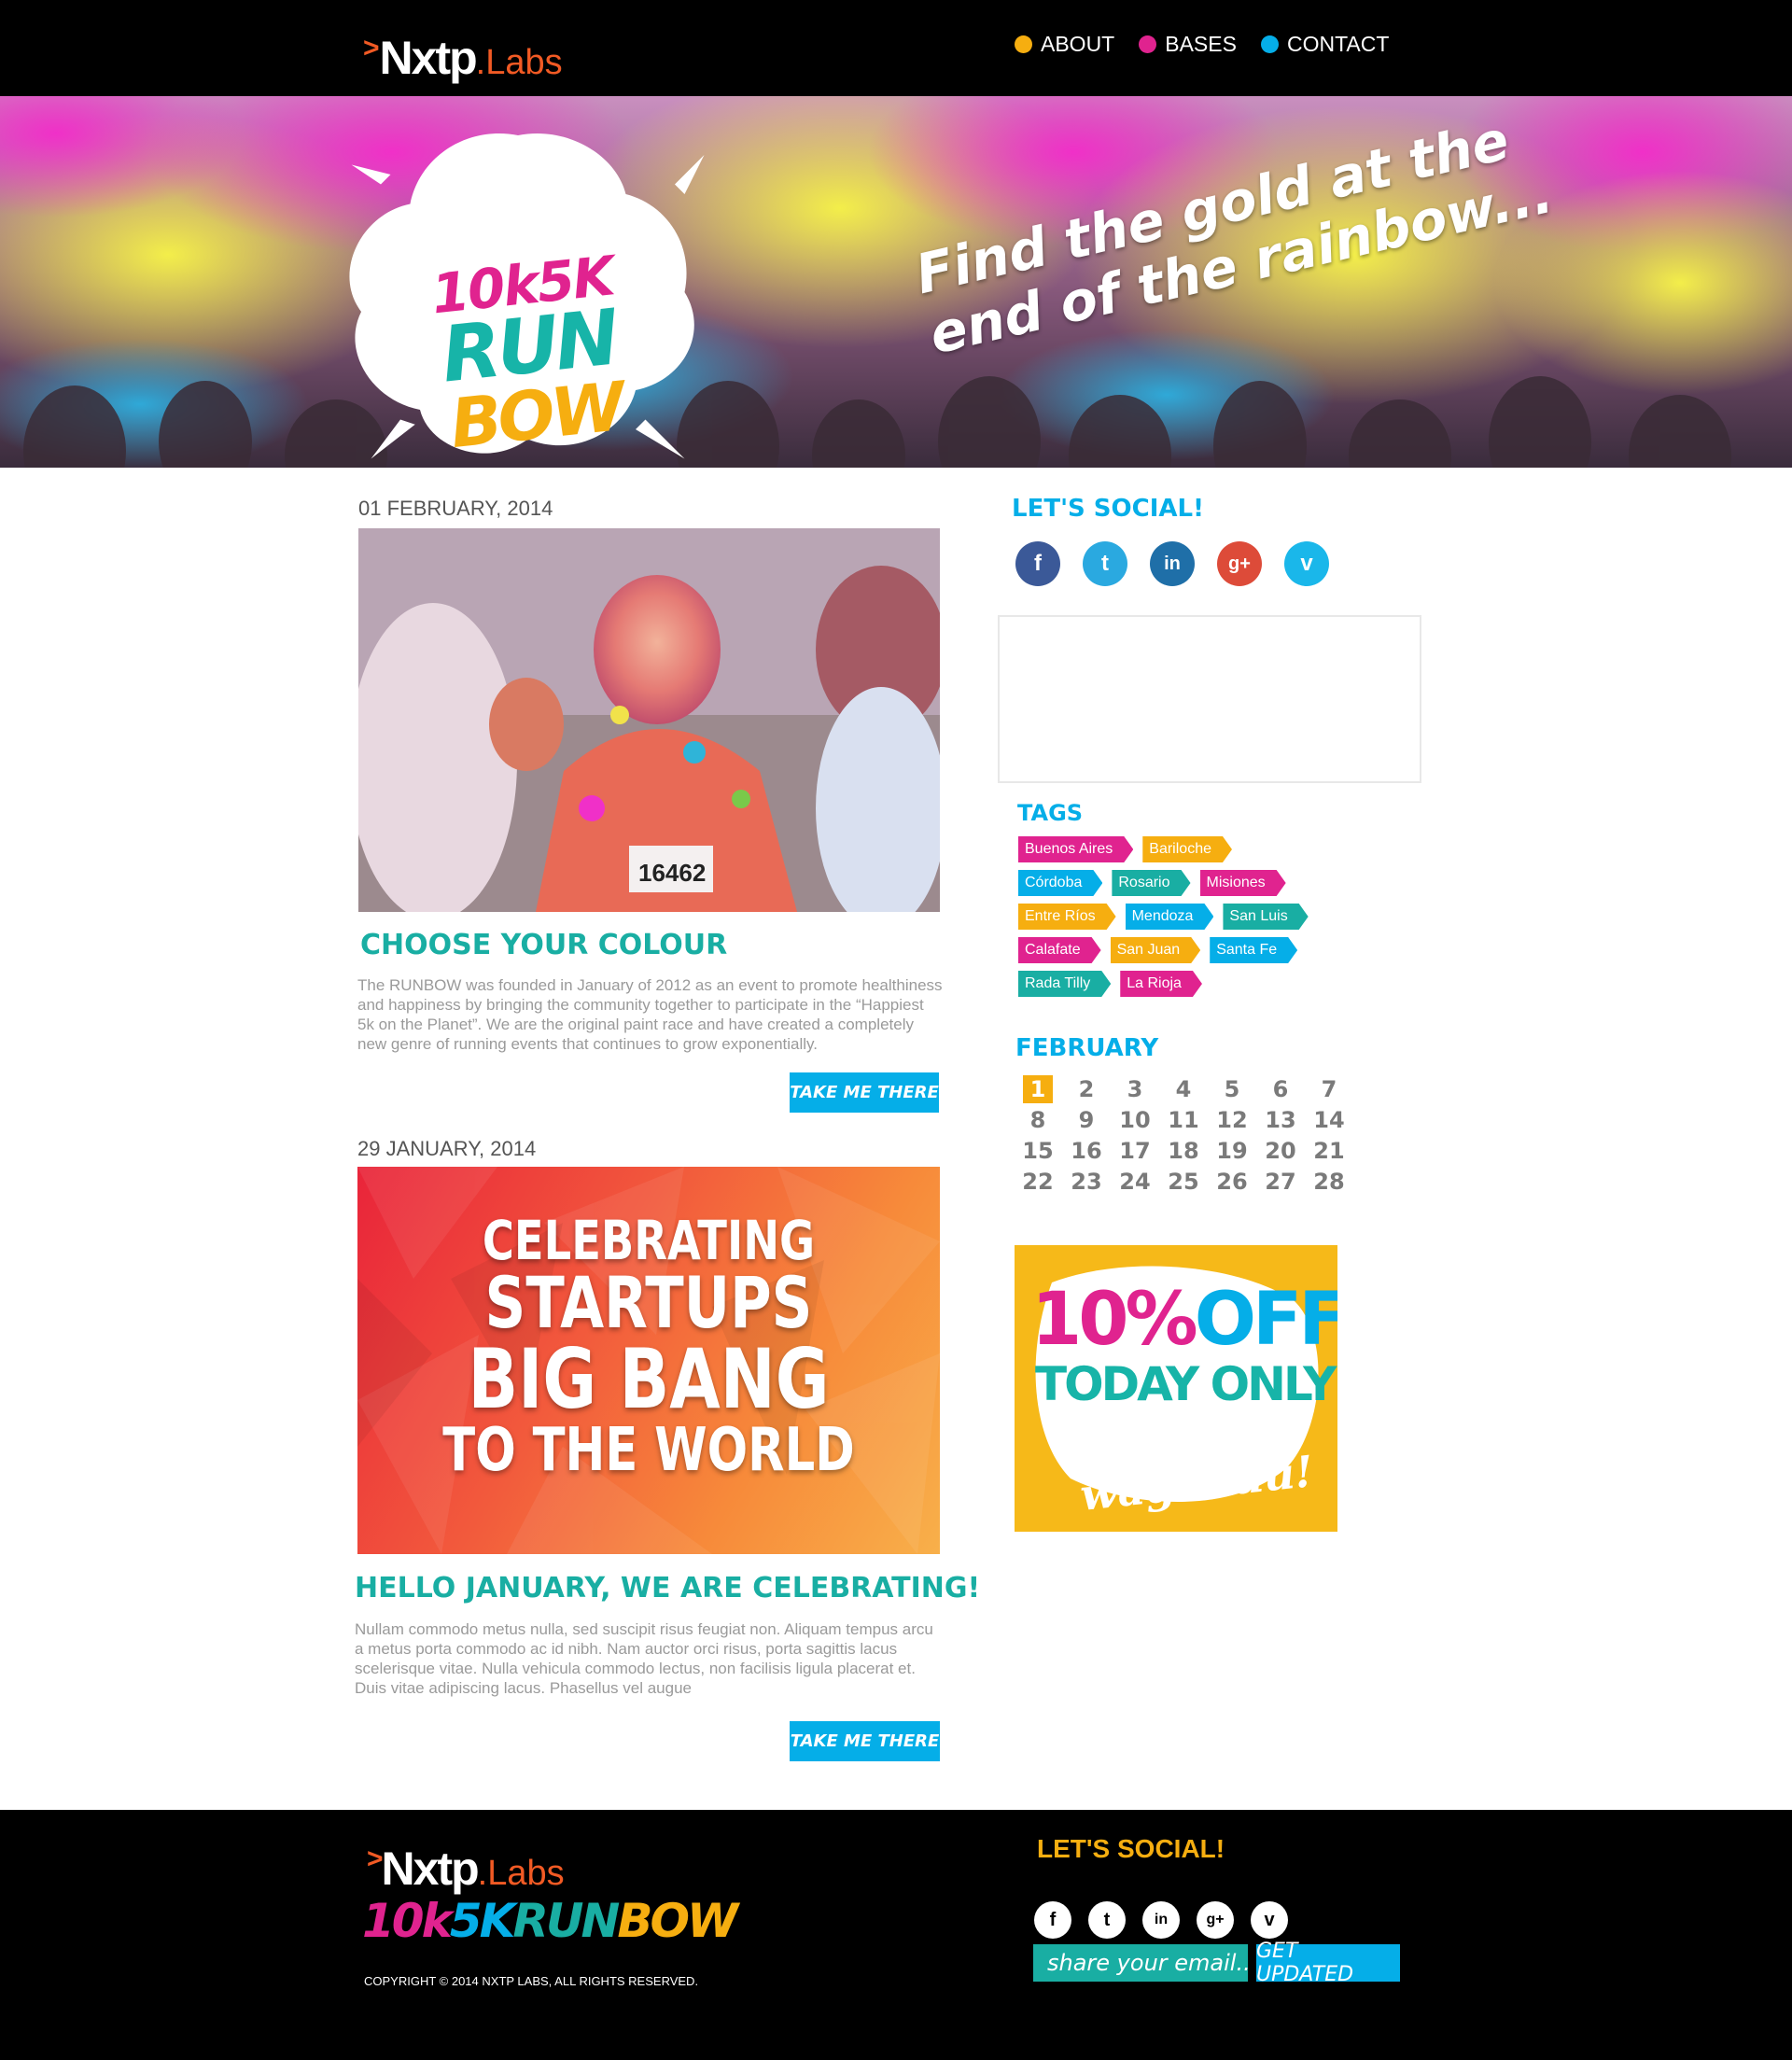 The image size is (1792, 2060). Describe the element at coordinates (1050, 813) in the screenshot. I see `tags-title: TAGS` at that location.